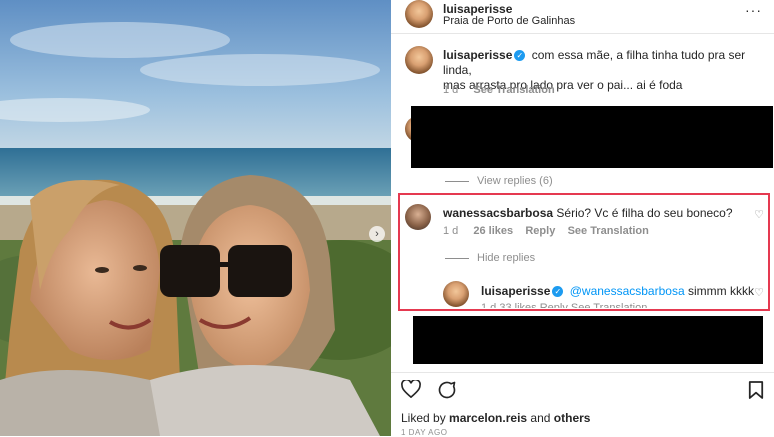 This screenshot has width=774, height=437. Describe the element at coordinates (753, 10) in the screenshot. I see `more-options-icon: ···` at that location.